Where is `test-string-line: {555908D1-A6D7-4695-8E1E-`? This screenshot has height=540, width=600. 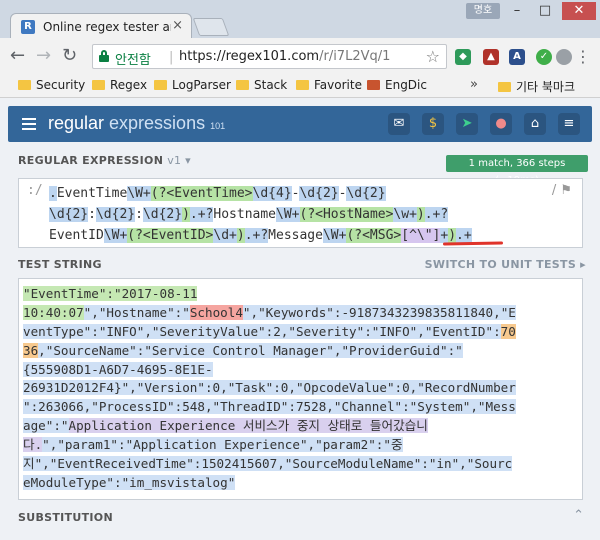
test-string-line: {555908D1-A6D7-4695-8E1E- is located at coordinates (301, 370).